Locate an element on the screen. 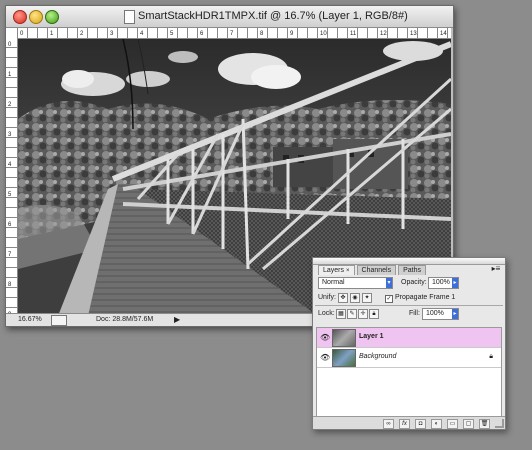  new-layer-icon: ▢ is located at coordinates (468, 424).